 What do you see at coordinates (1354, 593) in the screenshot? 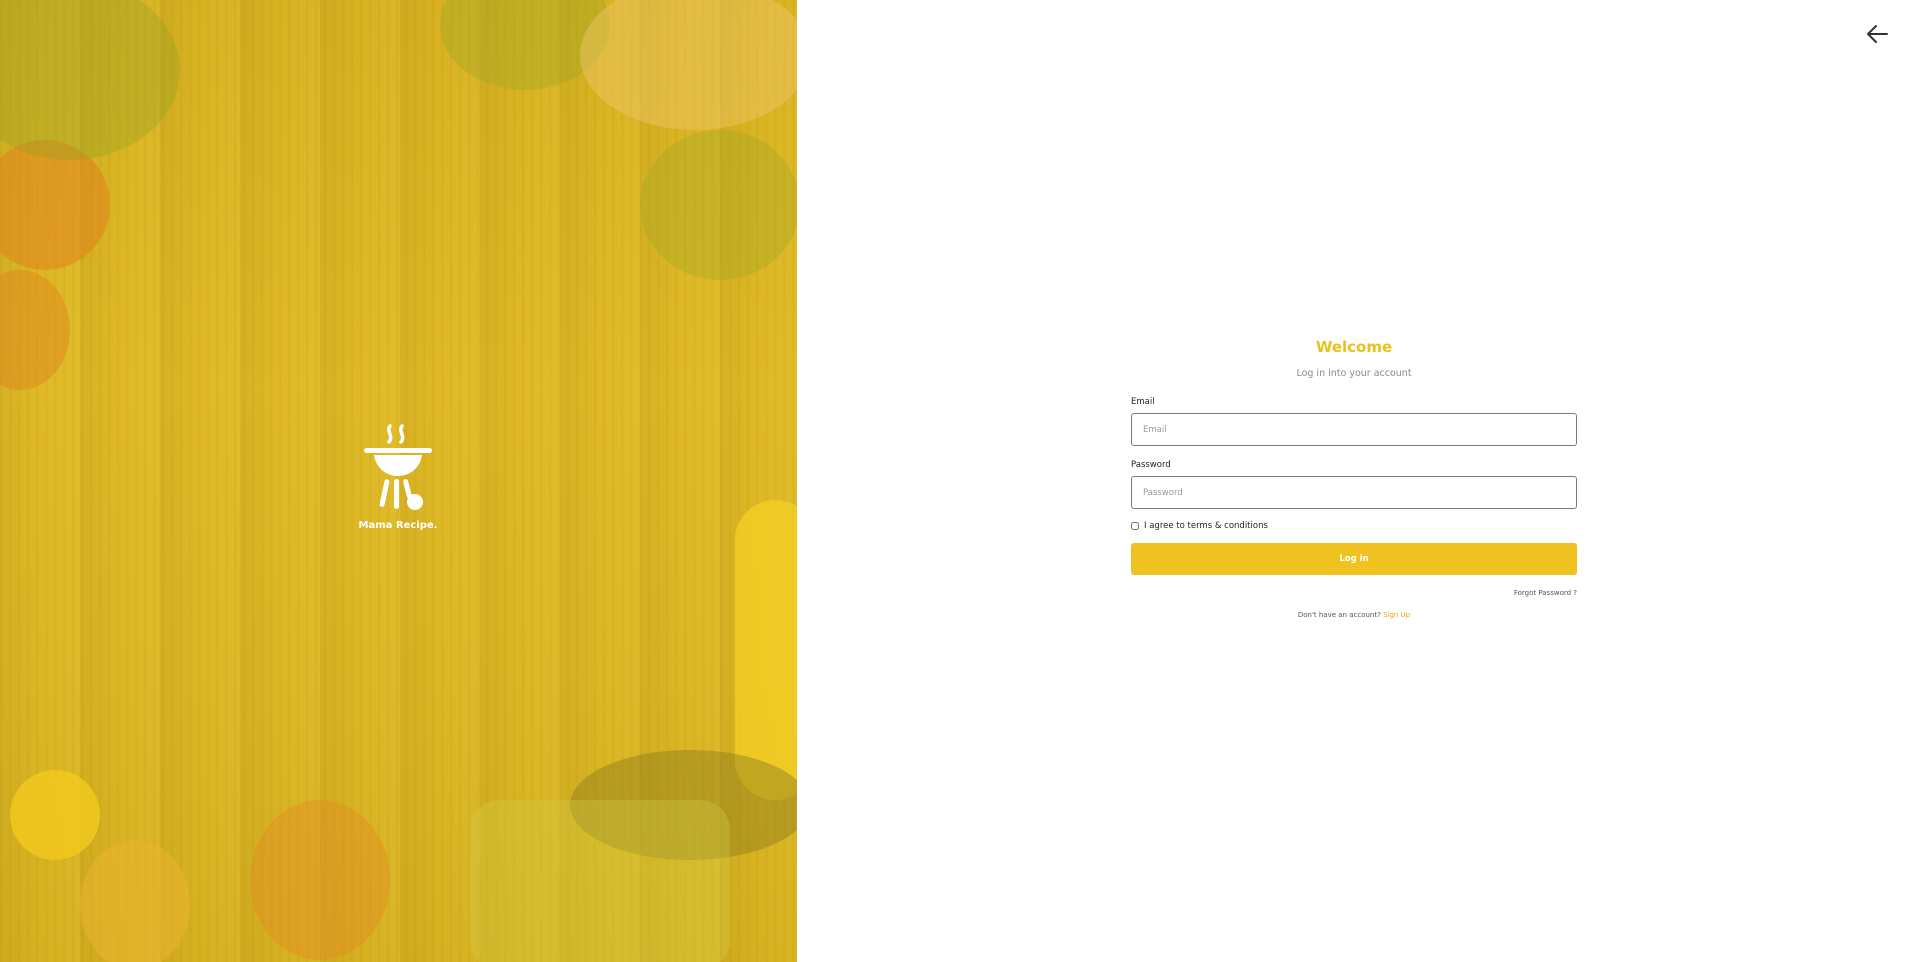
I see `forgot-password-link: Forgot Password ?` at bounding box center [1354, 593].